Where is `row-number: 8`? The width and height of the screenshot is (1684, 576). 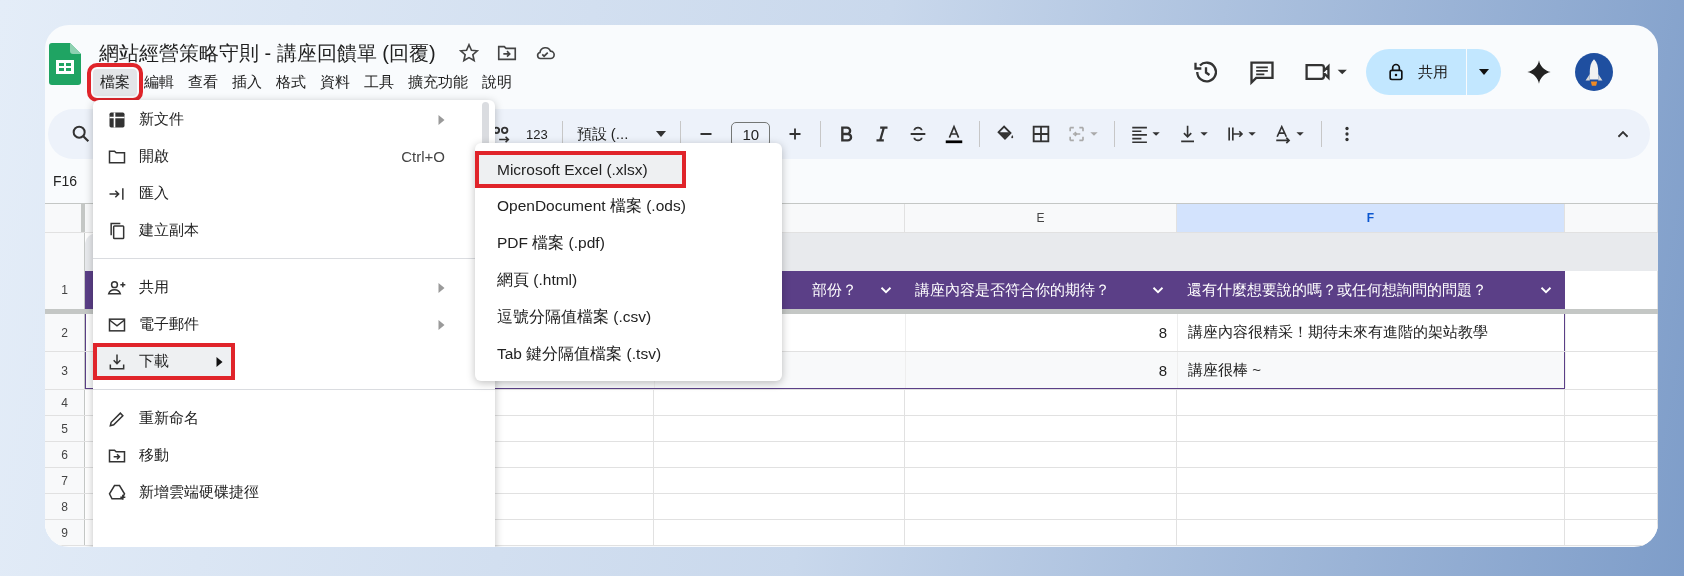
row-number: 8 is located at coordinates (65, 506).